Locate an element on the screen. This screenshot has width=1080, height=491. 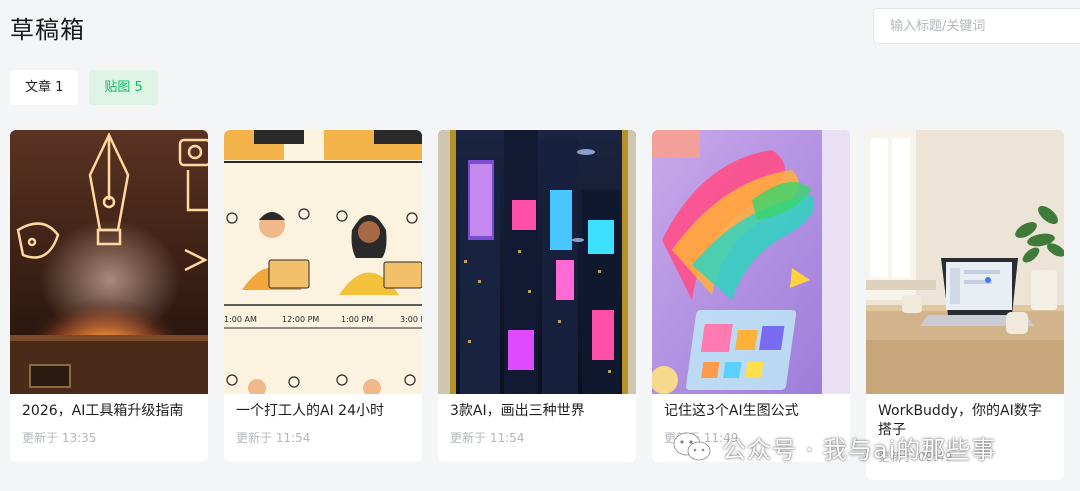
comic-clock-label: 1:00 PM is located at coordinates (357, 319).